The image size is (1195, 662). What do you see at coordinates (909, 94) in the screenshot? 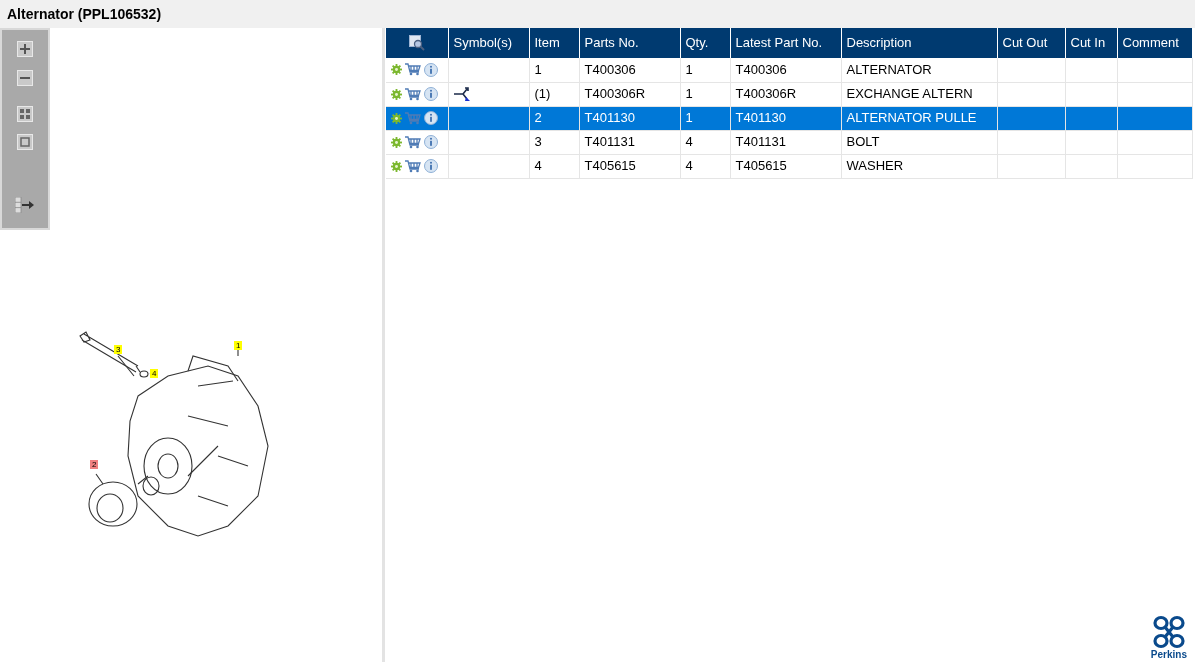
I see `table-cell: EXCHANGE ALTERN` at bounding box center [909, 94].